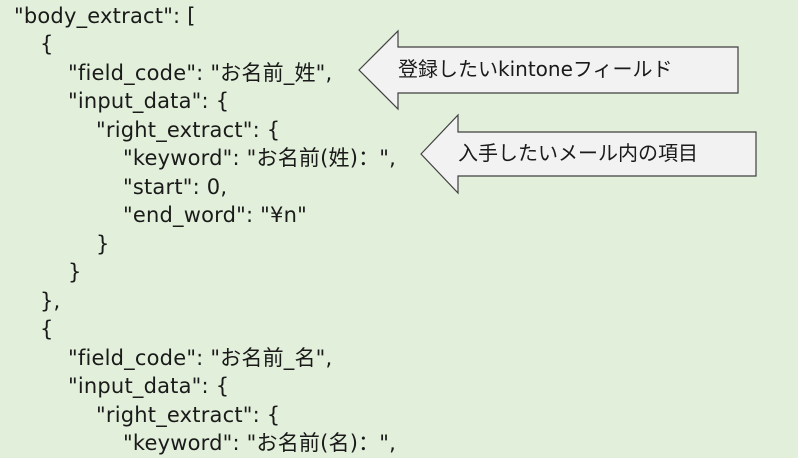 The width and height of the screenshot is (798, 458). Describe the element at coordinates (200, 73) in the screenshot. I see `code-line: "field_code": "お名前_姓",` at that location.